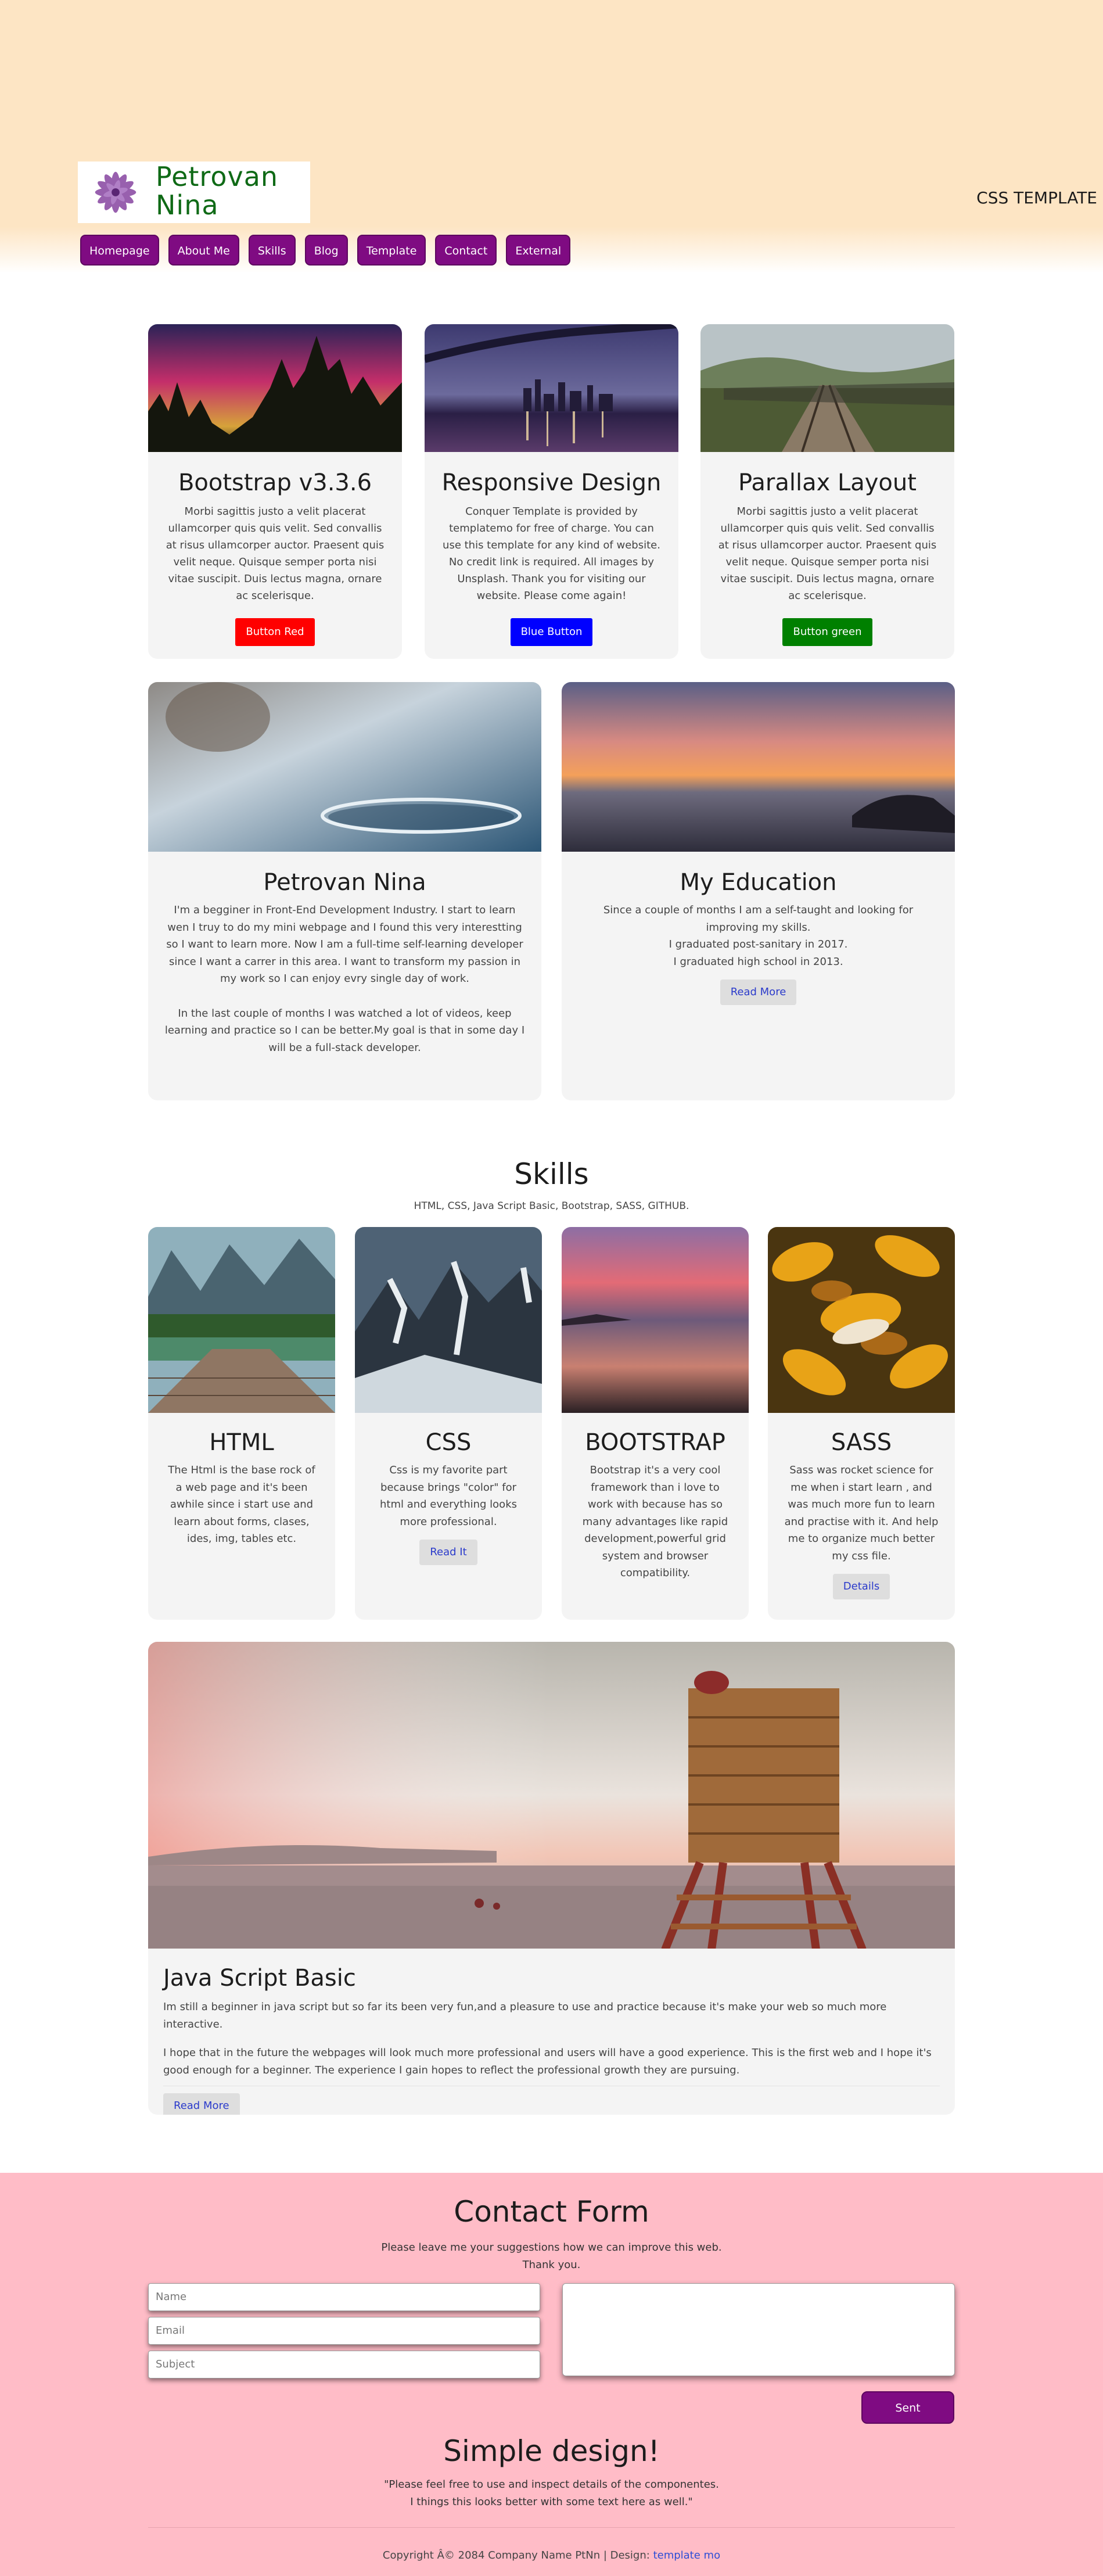  I want to click on send-button: Sent, so click(907, 2407).